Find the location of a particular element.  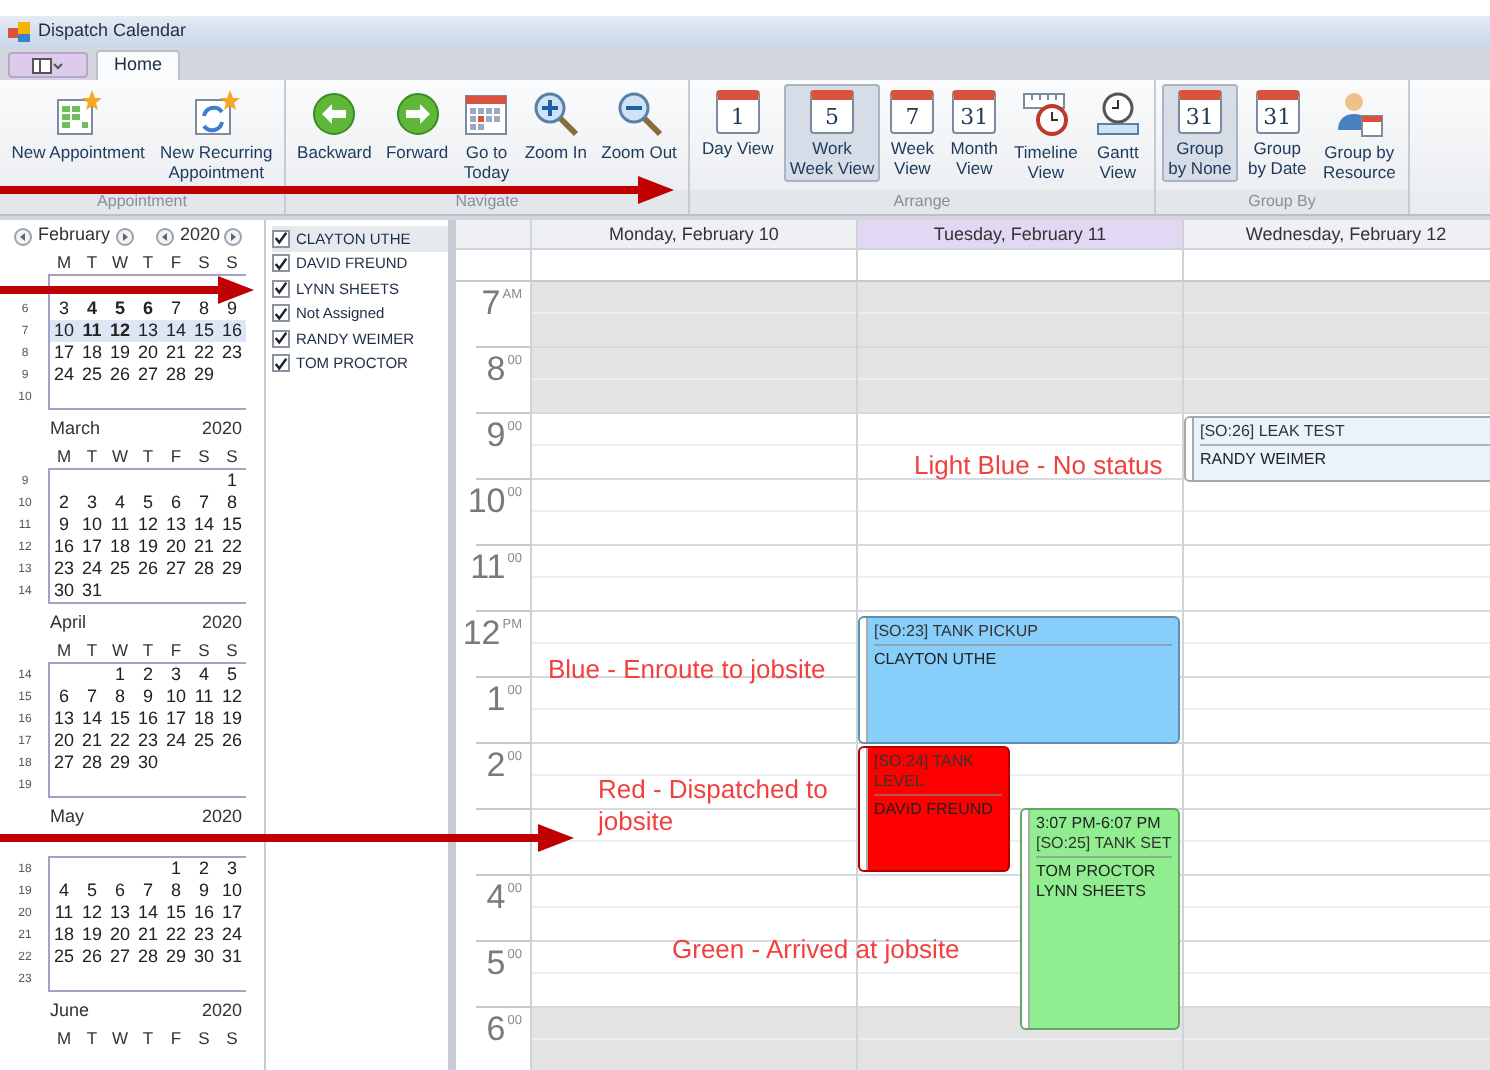

day-header: Wednesday, February 12 is located at coordinates (1336, 234).